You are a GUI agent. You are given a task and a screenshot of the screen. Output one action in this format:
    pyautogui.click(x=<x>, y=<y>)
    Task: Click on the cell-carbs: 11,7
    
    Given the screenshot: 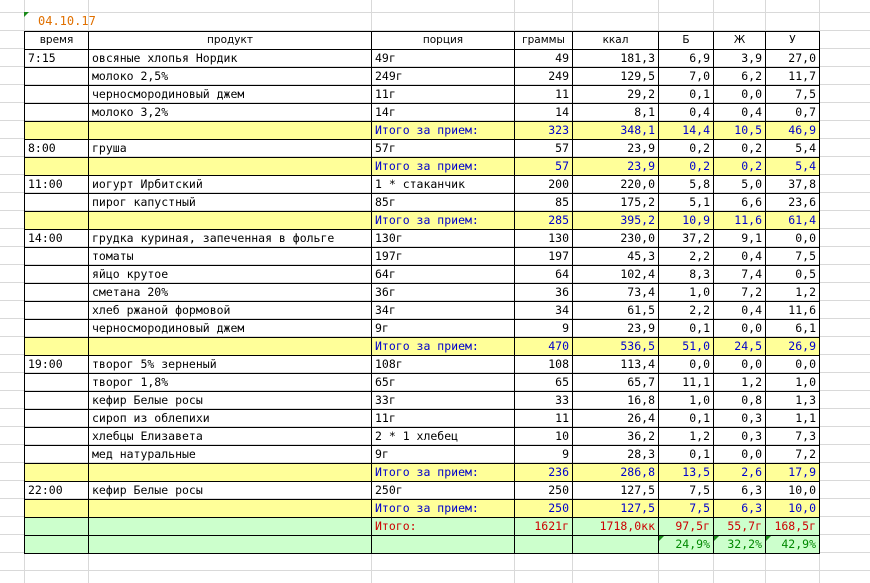 What is the action you would take?
    pyautogui.click(x=792, y=76)
    